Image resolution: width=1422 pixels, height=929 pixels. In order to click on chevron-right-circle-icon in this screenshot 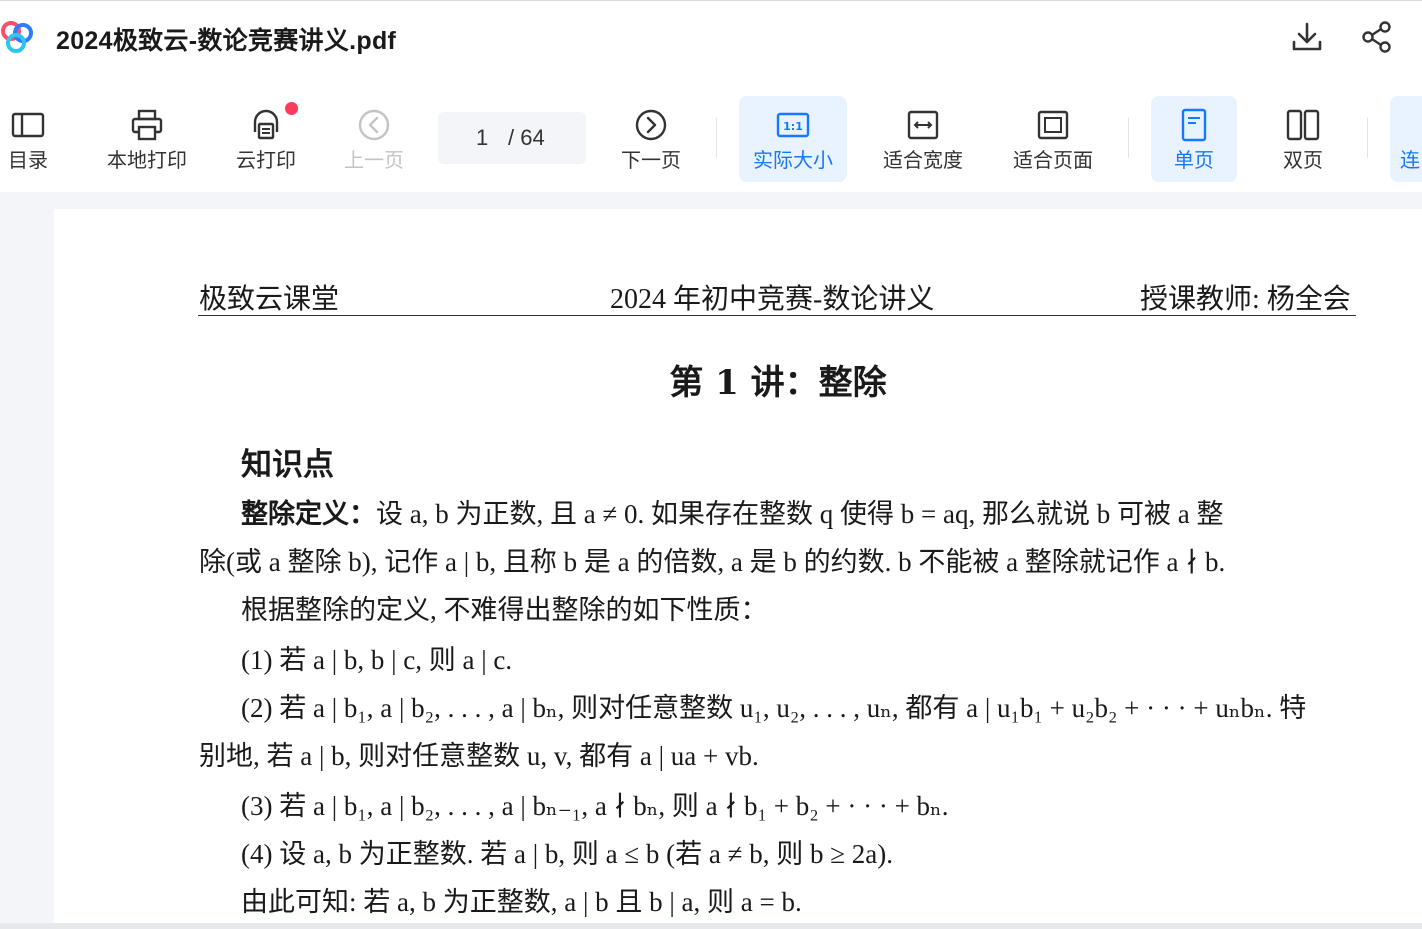, I will do `click(651, 125)`.